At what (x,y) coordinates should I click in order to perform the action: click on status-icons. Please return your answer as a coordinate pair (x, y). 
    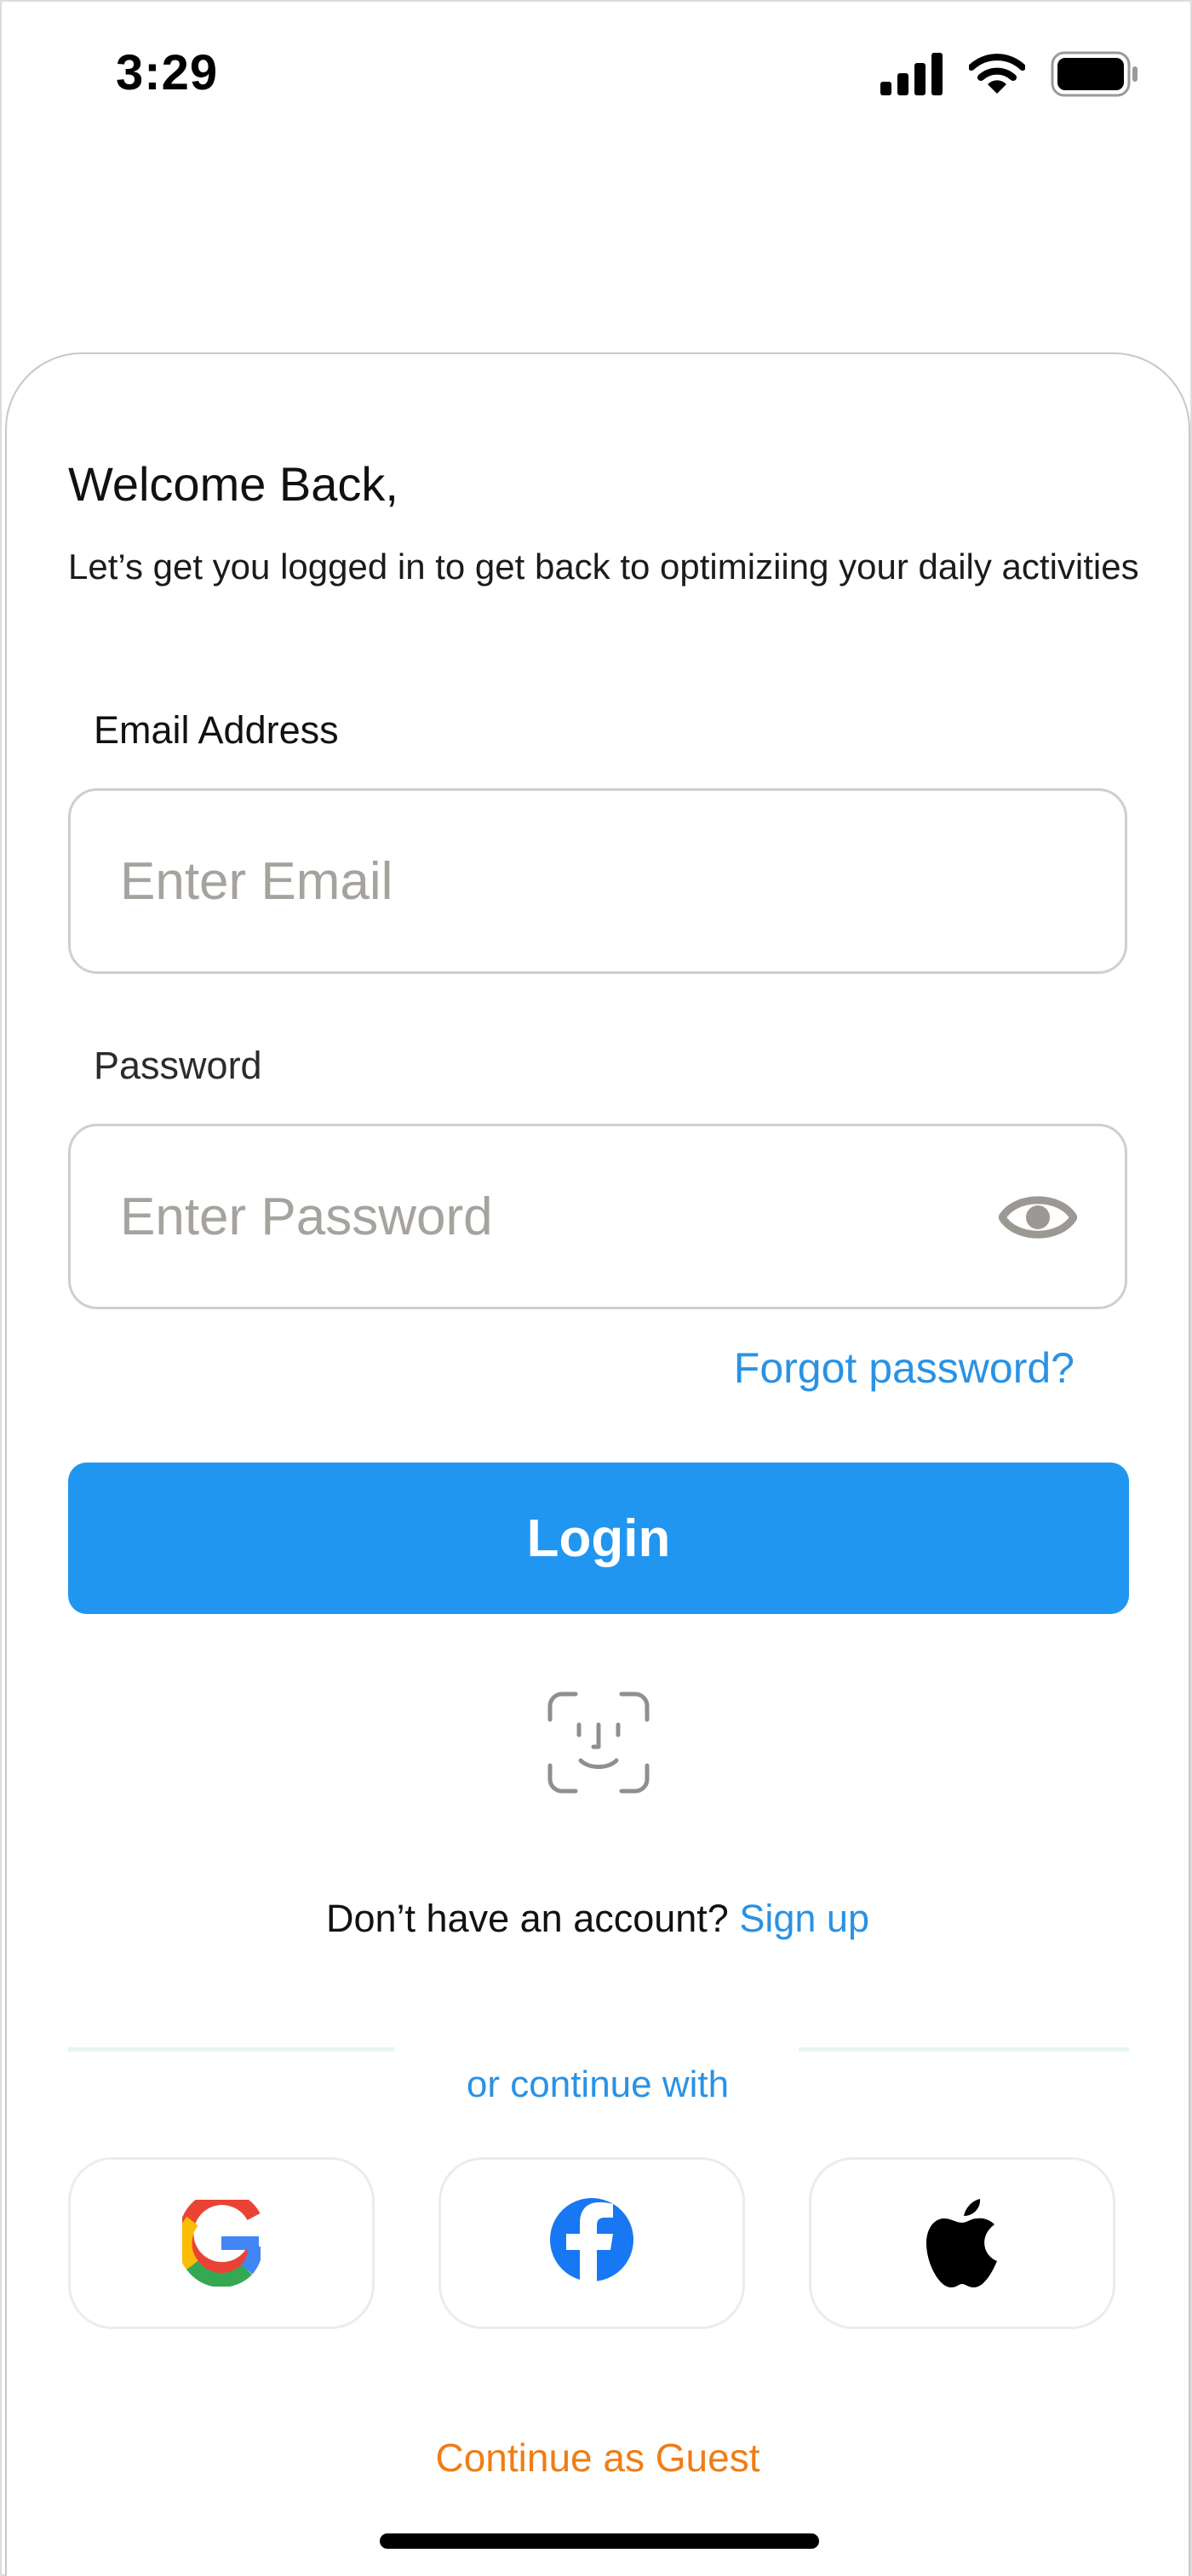
    Looking at the image, I should click on (1010, 74).